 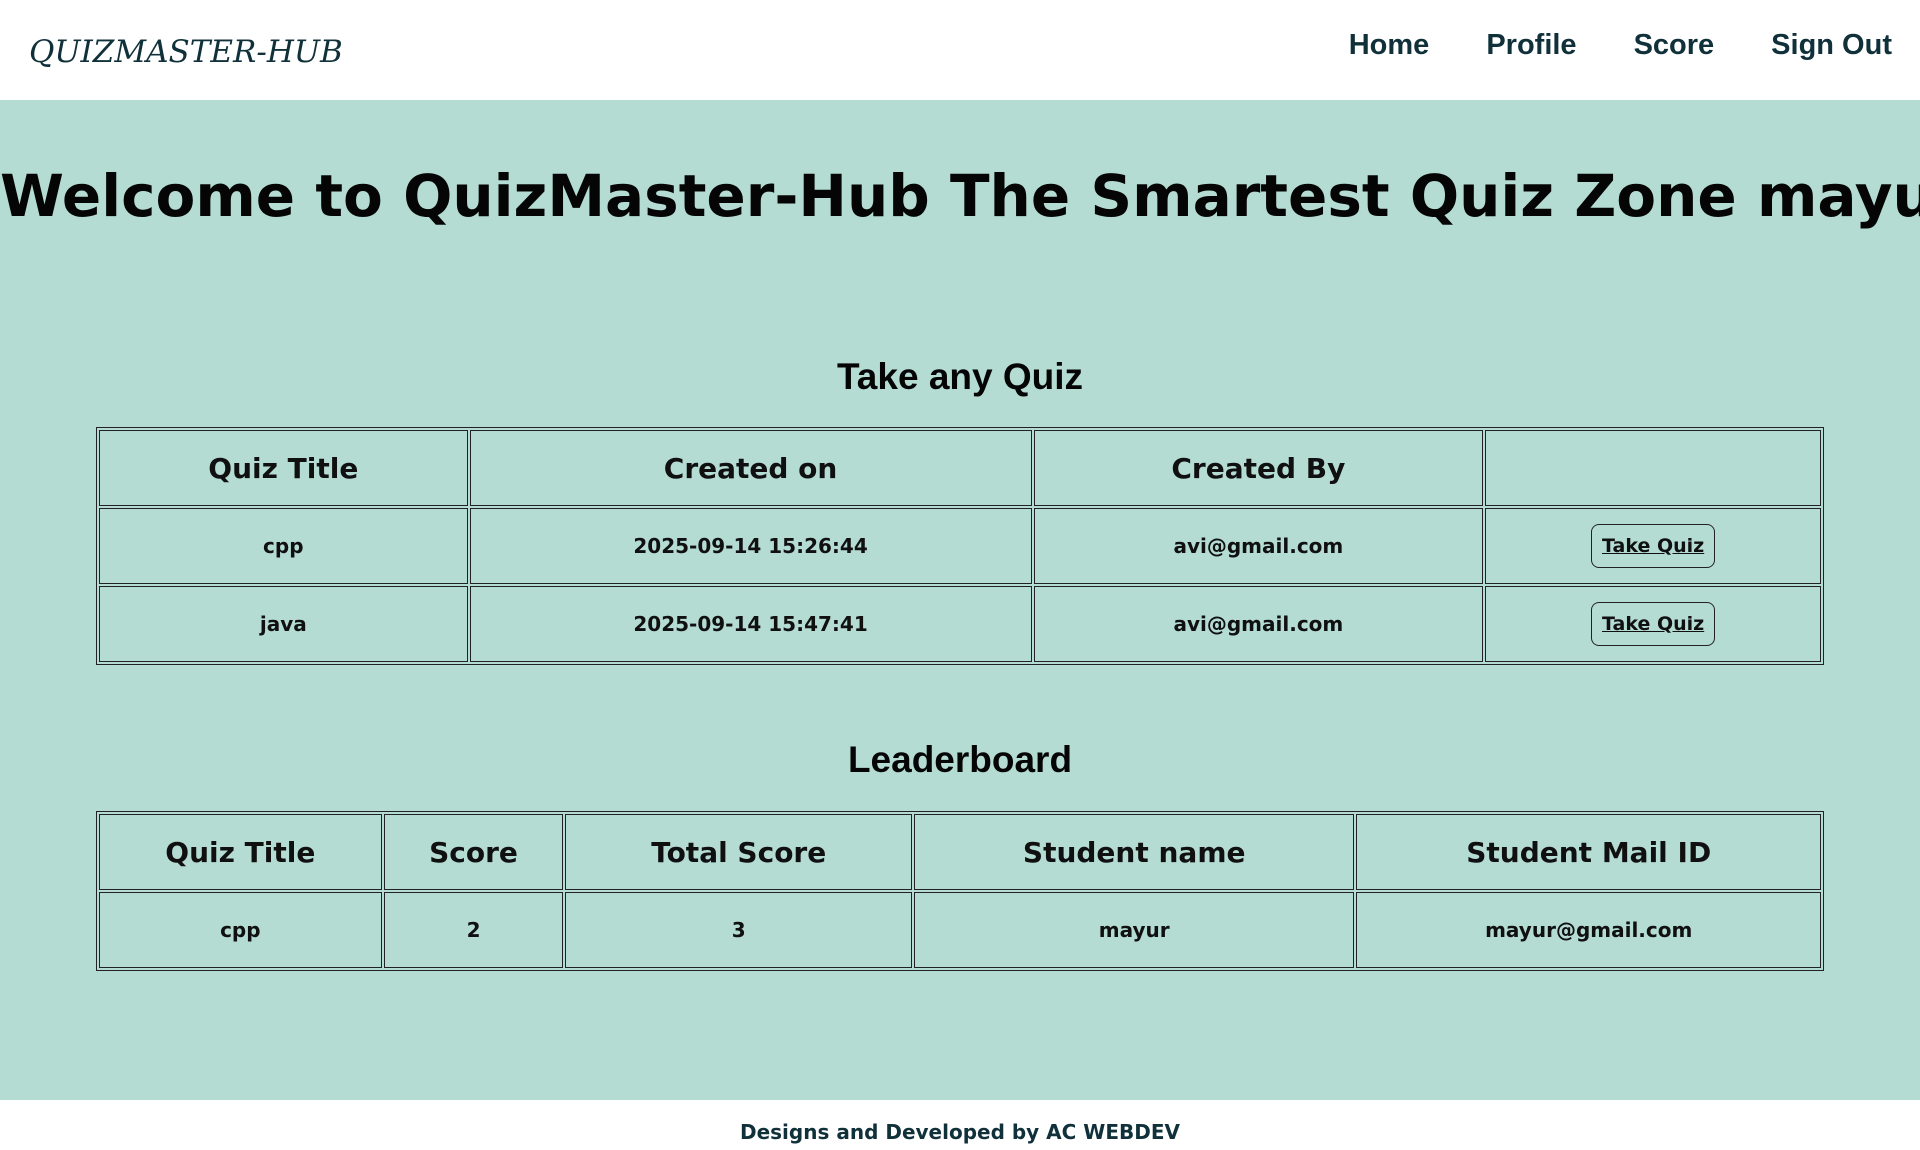 I want to click on nav-link-home: Home, so click(x=1389, y=45).